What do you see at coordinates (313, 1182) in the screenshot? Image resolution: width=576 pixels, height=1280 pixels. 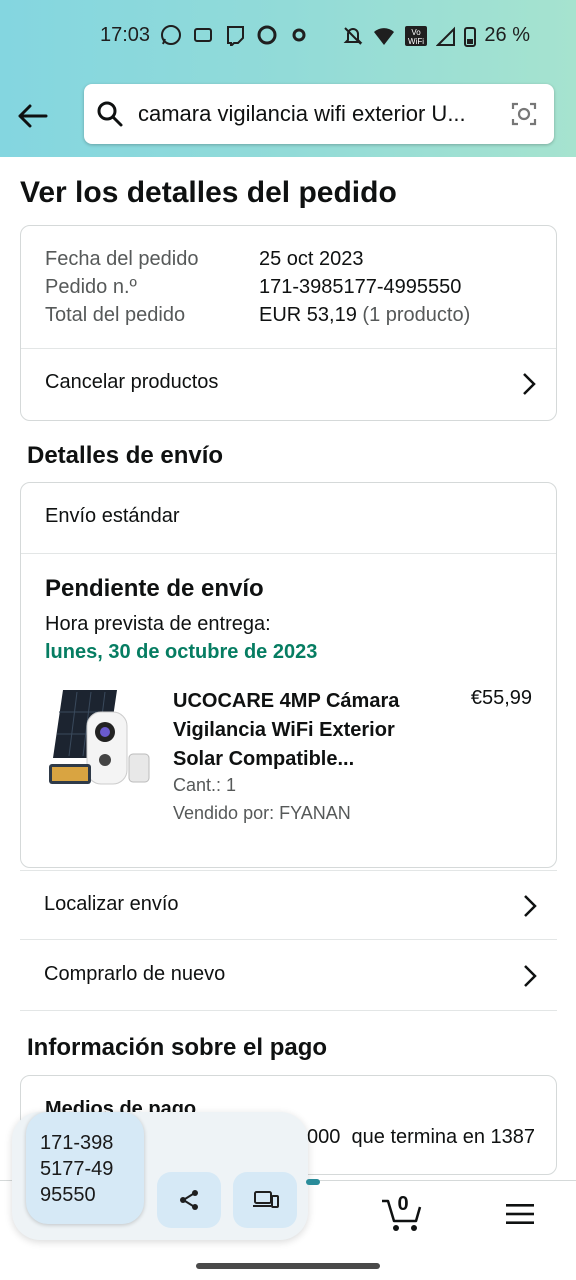 I see `progress-indicator` at bounding box center [313, 1182].